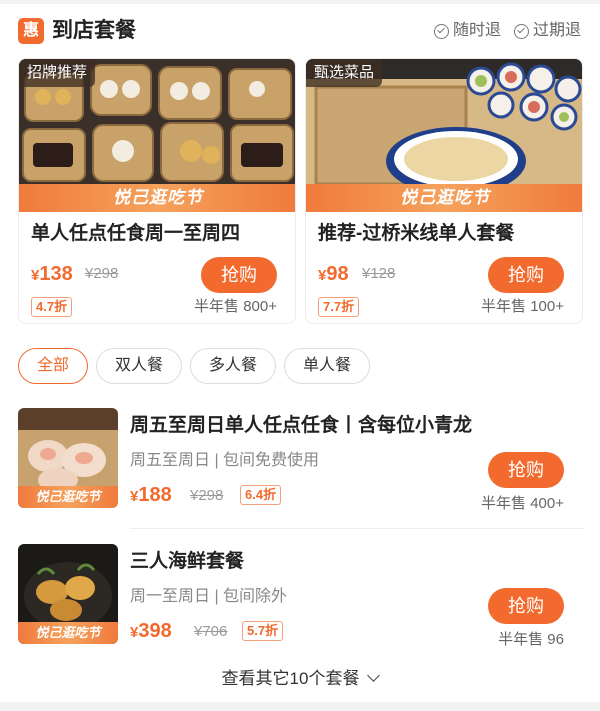  What do you see at coordinates (233, 366) in the screenshot?
I see `filter-chip-group: 多人餐` at bounding box center [233, 366].